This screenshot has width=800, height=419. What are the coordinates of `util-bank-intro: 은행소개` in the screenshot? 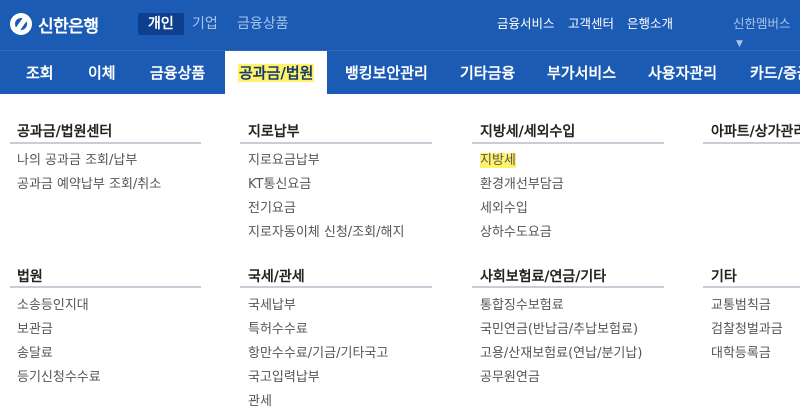 It's located at (650, 24).